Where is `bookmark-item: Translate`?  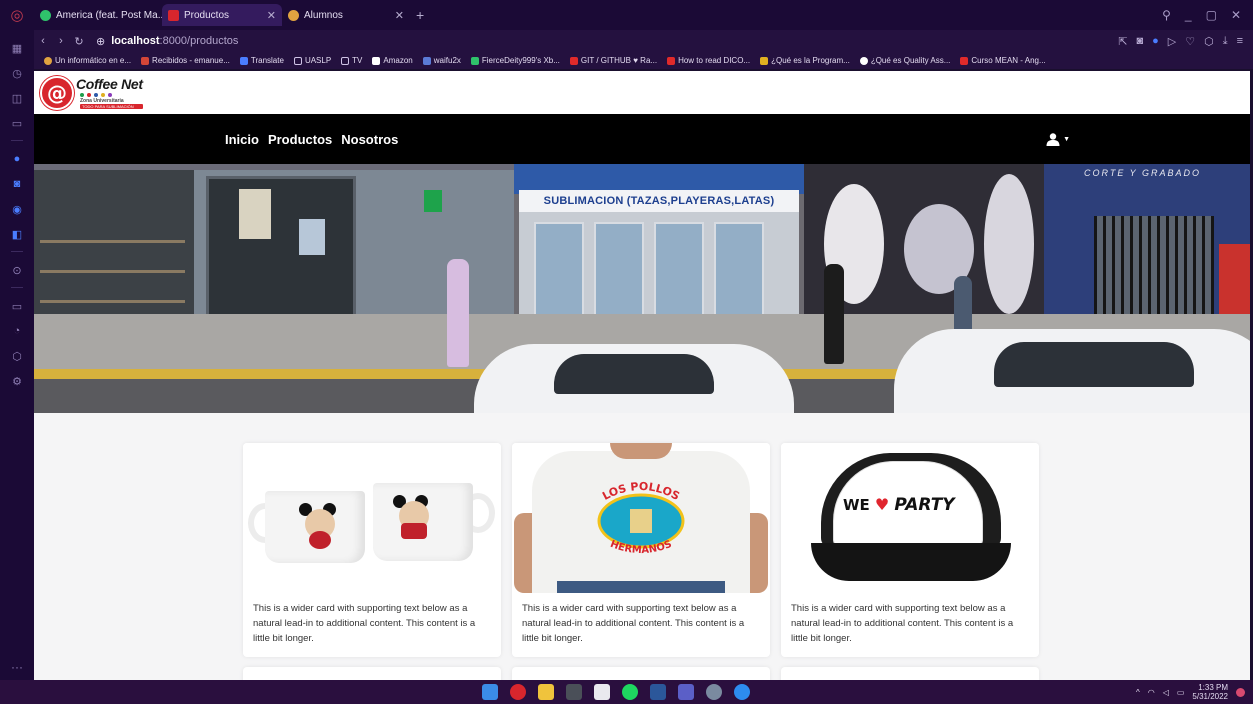
bookmark-item: Translate is located at coordinates (261, 60).